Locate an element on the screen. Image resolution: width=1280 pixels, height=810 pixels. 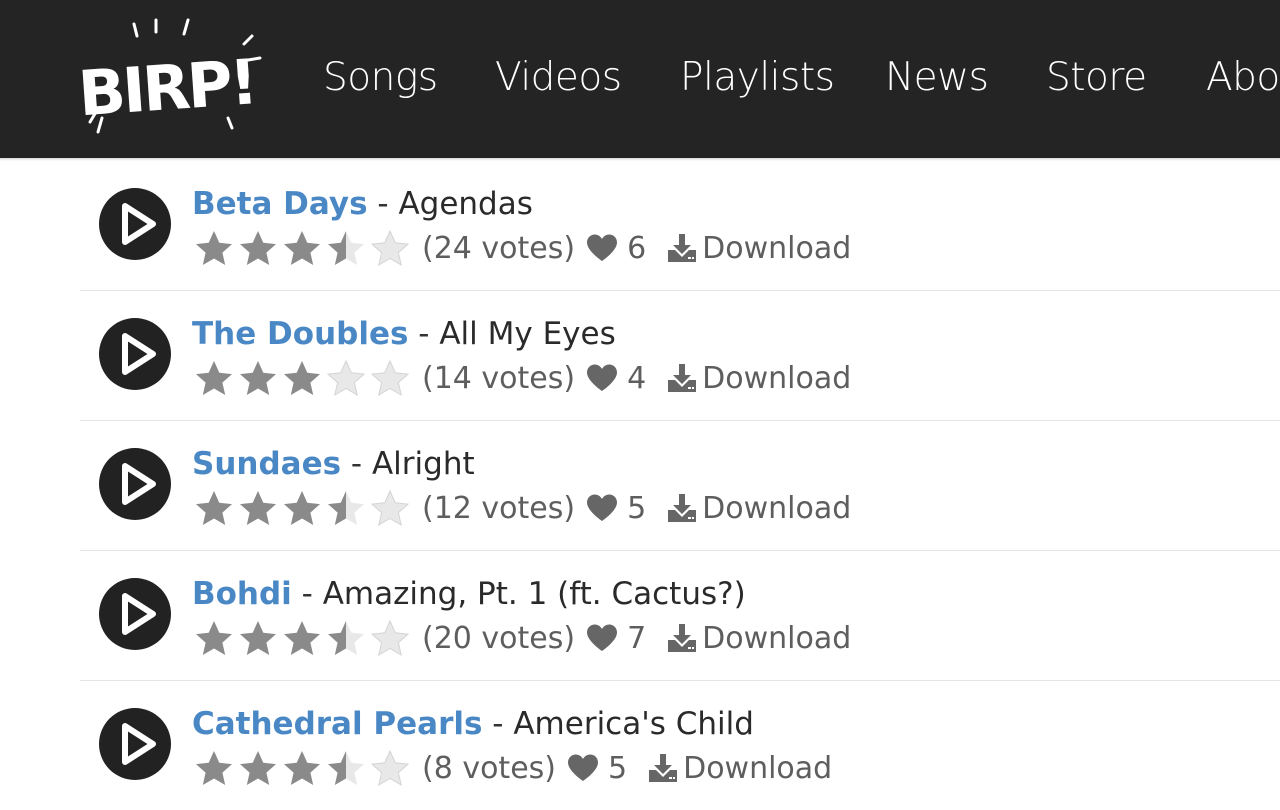
song-title-line: Cathedral Pearls - America's Child is located at coordinates (473, 724).